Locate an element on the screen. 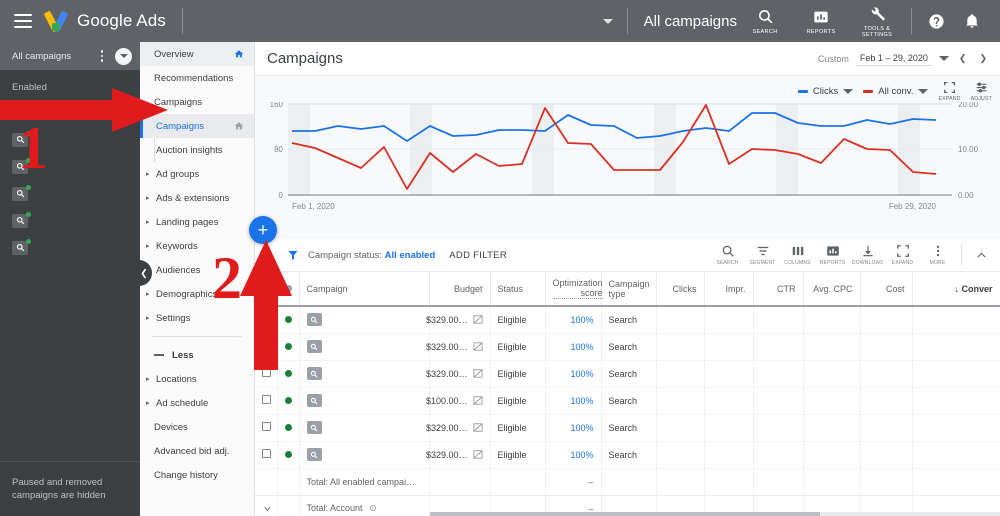  sidebar-item-ad-schedule: ▸ Ad schedule is located at coordinates (197, 403).